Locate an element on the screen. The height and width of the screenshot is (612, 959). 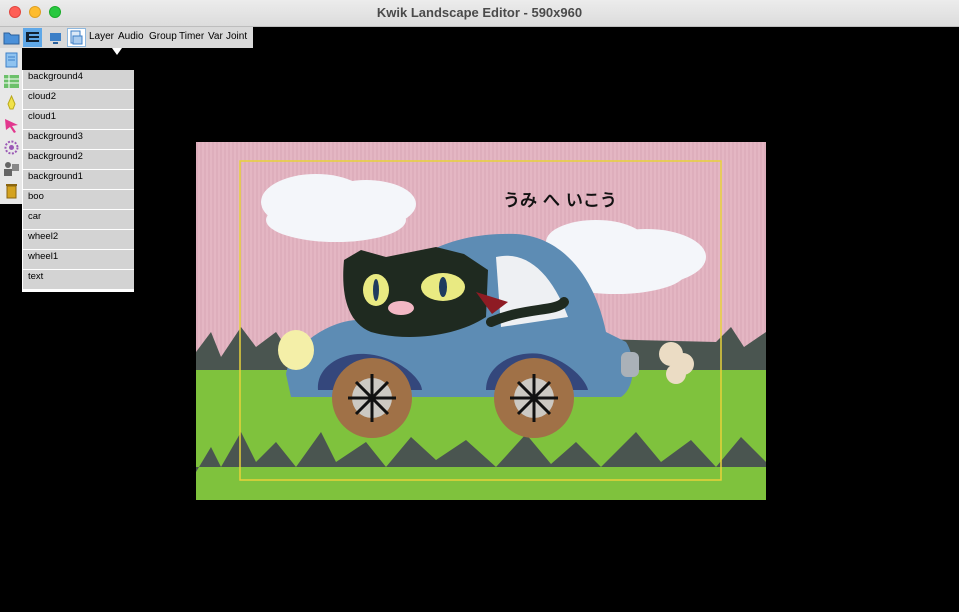
title-bar: Kwik Landscape Editor - 590x960 is located at coordinates (479, 13).